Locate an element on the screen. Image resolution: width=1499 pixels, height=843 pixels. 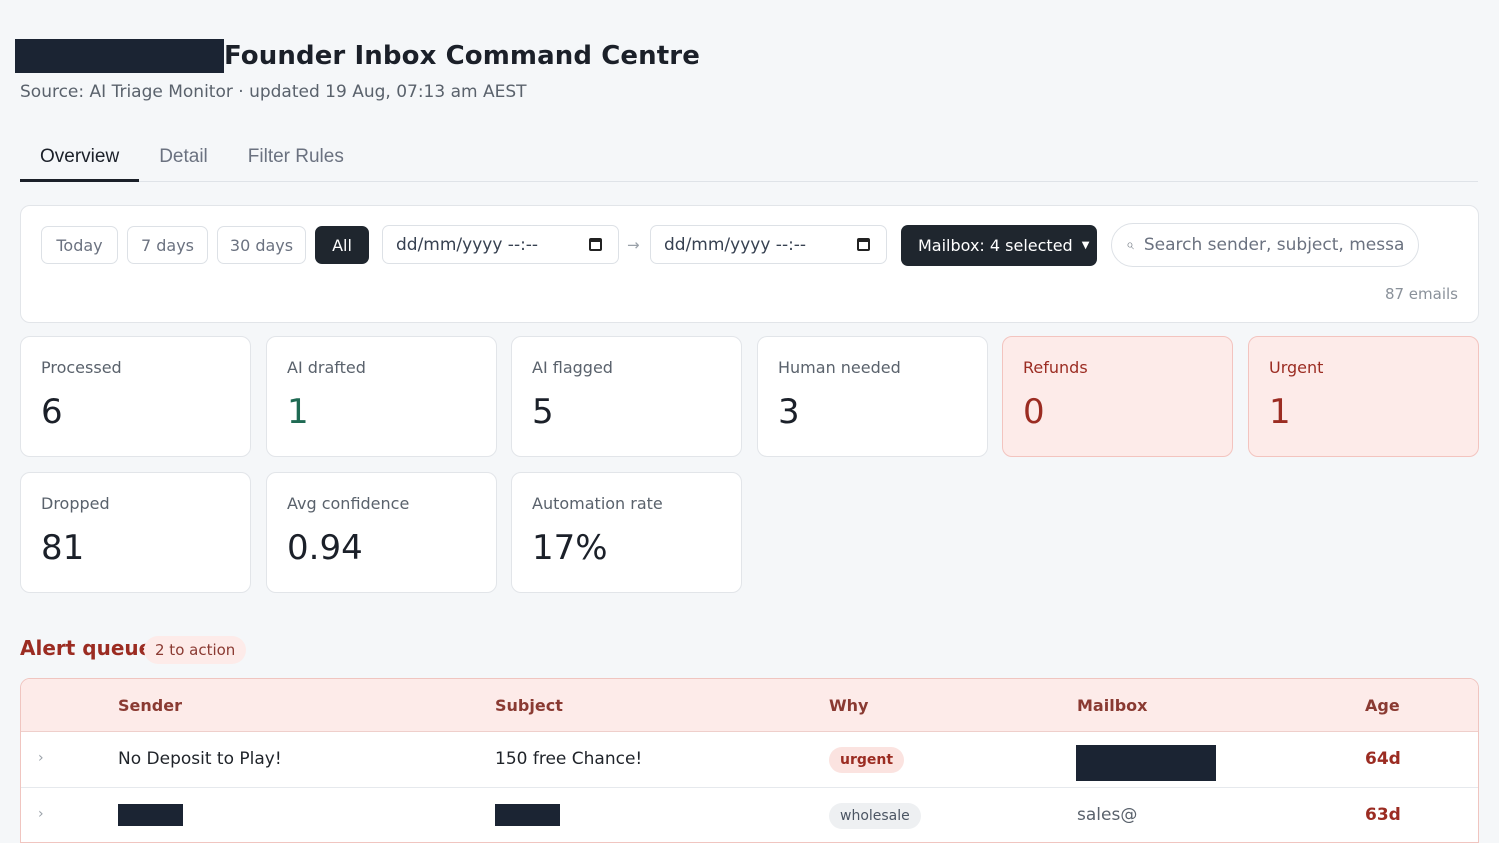
metric-label: AI flagged is located at coordinates (572, 367).